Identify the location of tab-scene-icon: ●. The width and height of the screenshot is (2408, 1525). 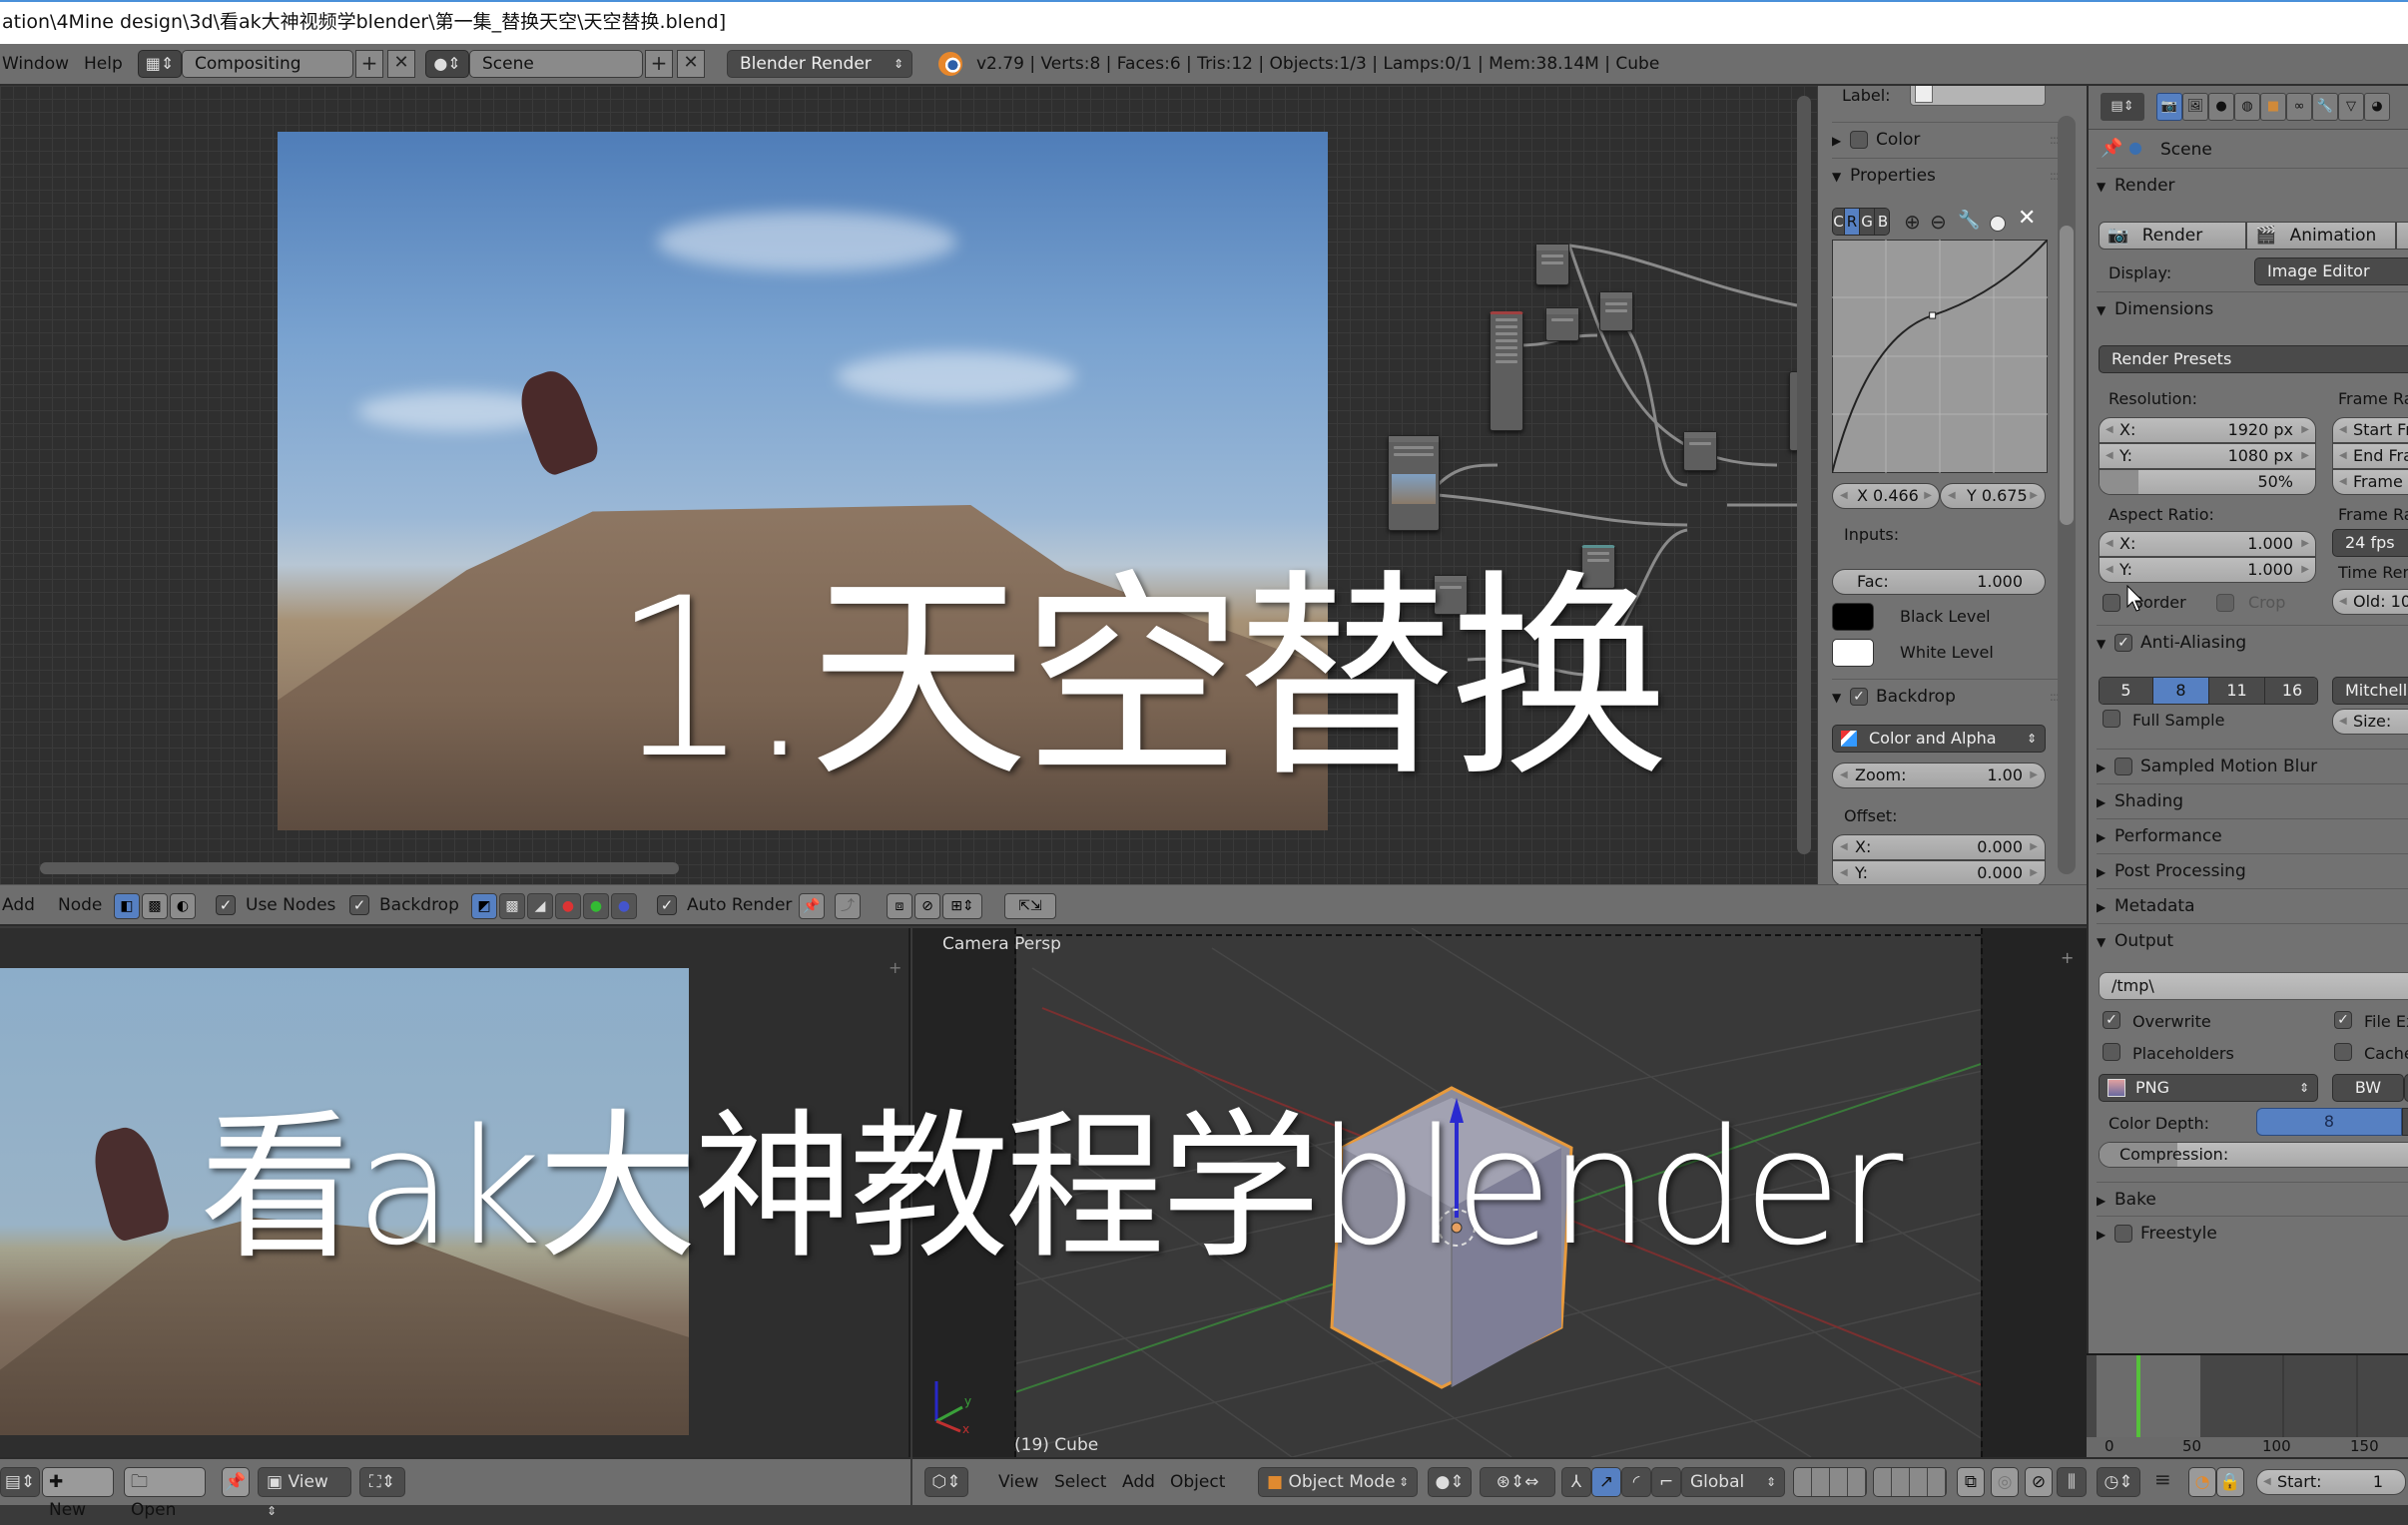
(2221, 107).